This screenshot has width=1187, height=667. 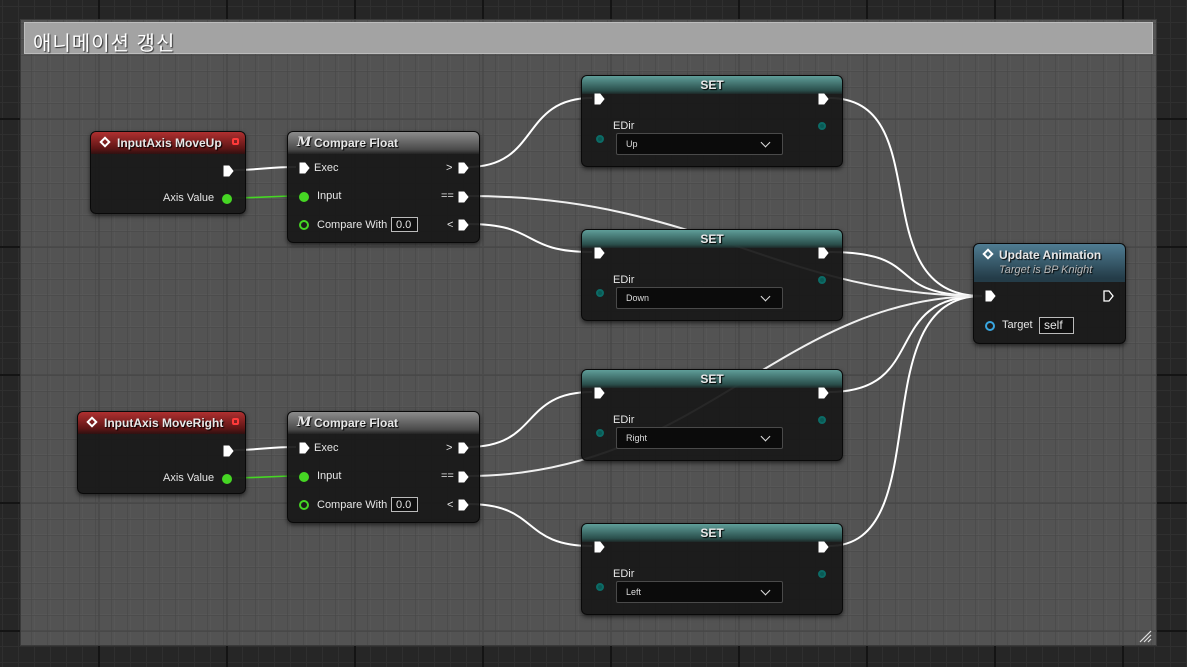 I want to click on node-header: InputAxis MoveUp, so click(x=168, y=143).